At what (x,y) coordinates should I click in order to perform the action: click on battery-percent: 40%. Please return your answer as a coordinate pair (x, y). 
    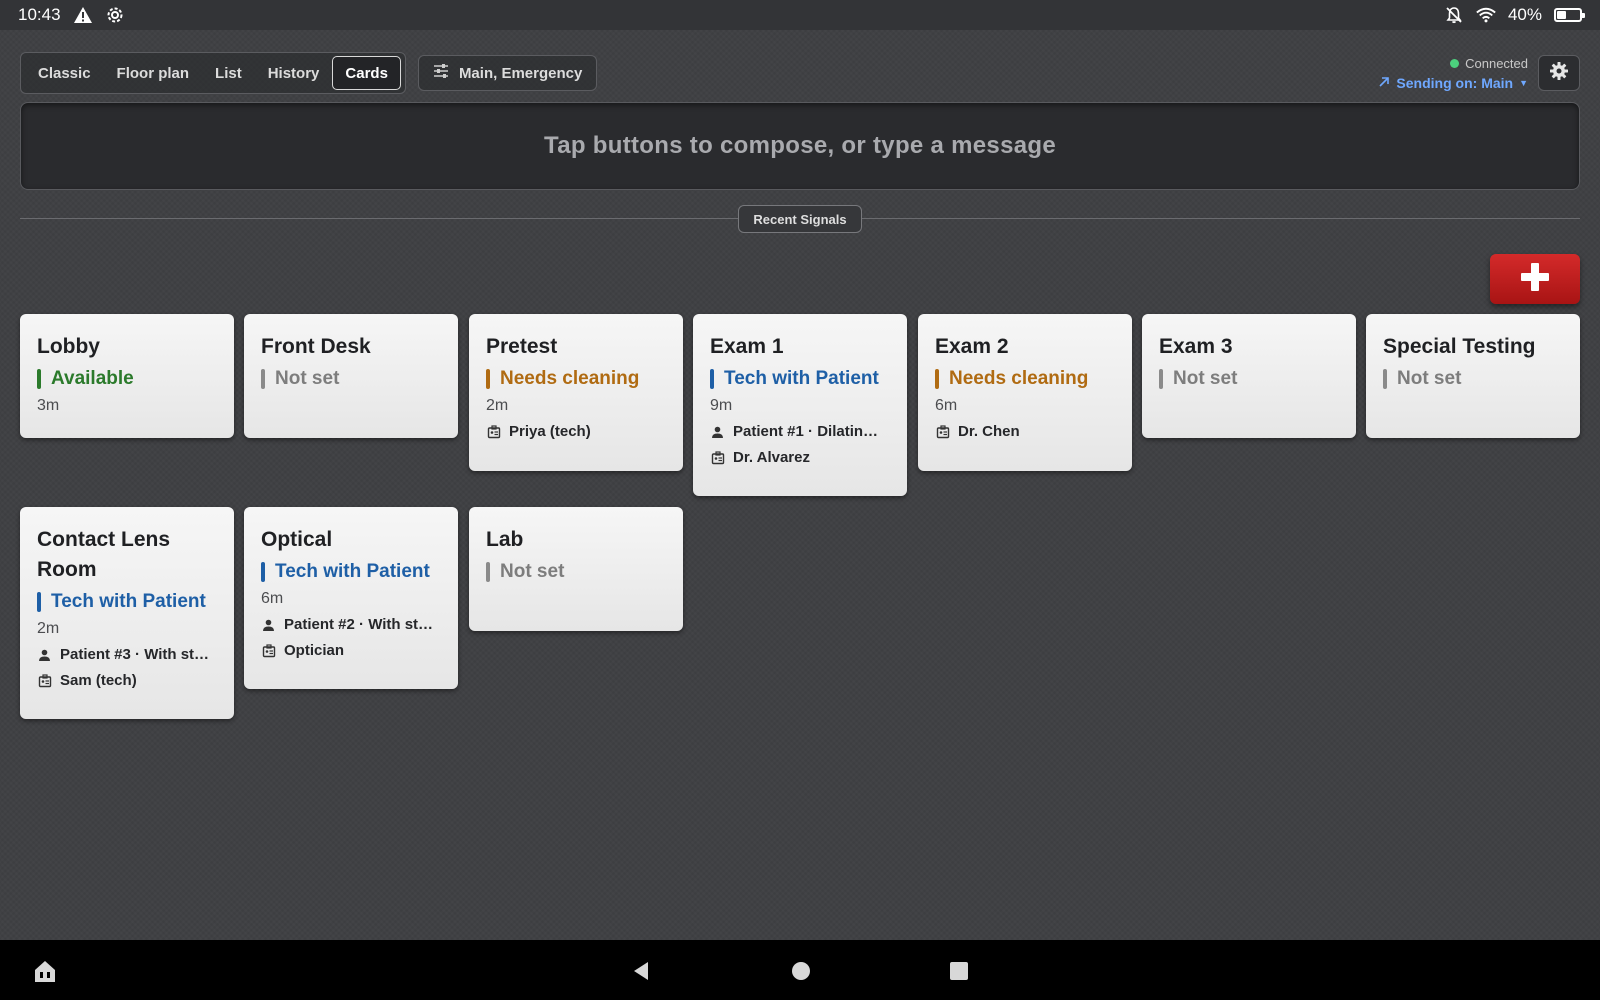
    Looking at the image, I should click on (1524, 14).